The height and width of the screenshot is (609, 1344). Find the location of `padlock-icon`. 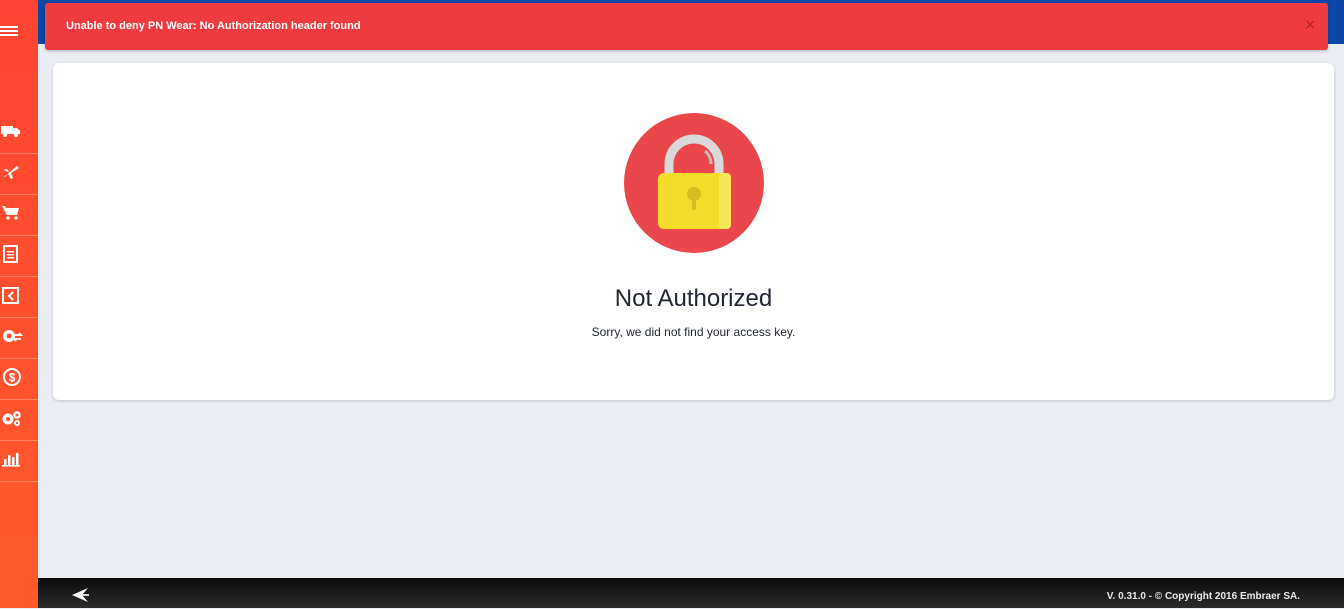

padlock-icon is located at coordinates (694, 183).